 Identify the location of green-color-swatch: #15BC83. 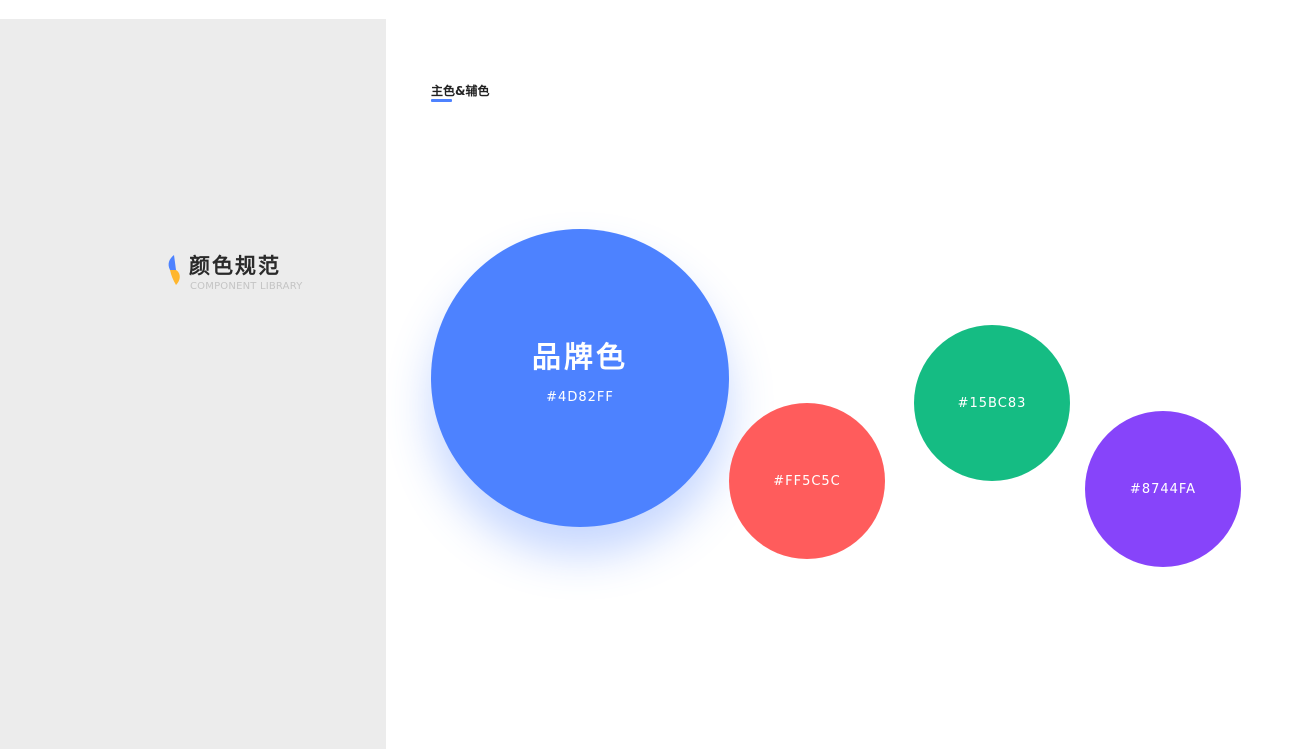
(992, 403).